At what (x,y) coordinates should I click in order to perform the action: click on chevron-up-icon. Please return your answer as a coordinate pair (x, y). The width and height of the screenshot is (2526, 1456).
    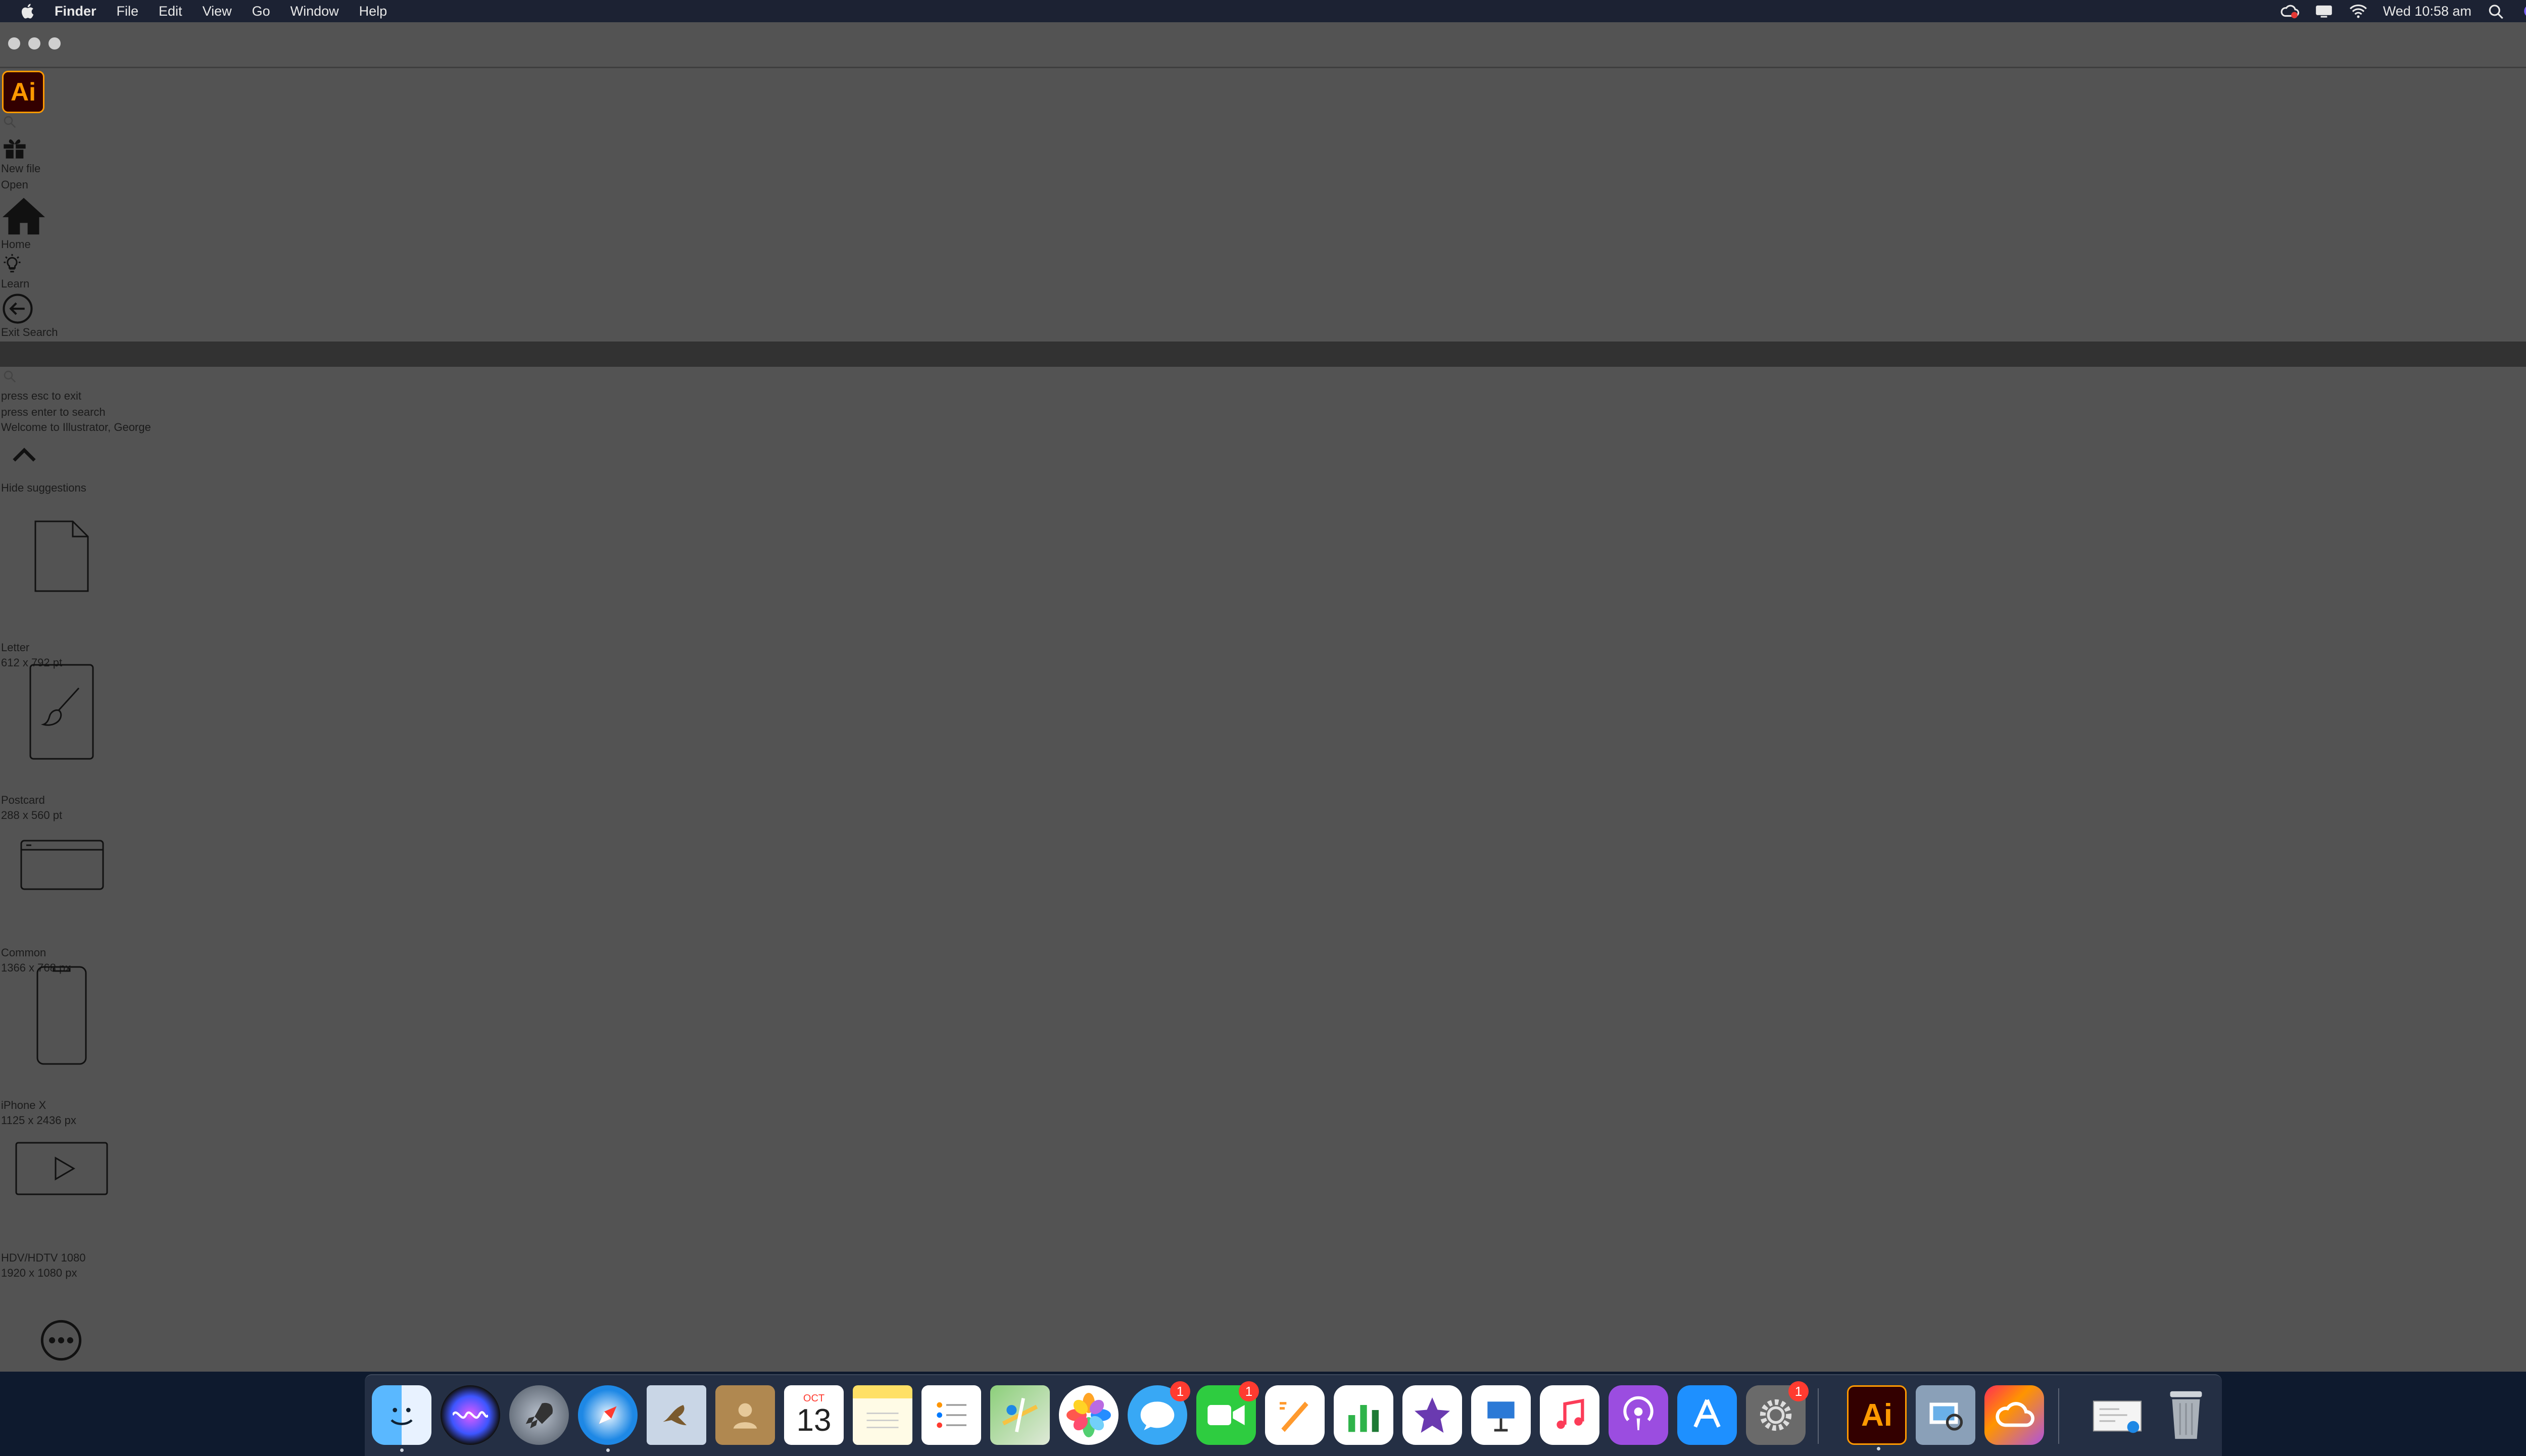
    Looking at the image, I should click on (24, 455).